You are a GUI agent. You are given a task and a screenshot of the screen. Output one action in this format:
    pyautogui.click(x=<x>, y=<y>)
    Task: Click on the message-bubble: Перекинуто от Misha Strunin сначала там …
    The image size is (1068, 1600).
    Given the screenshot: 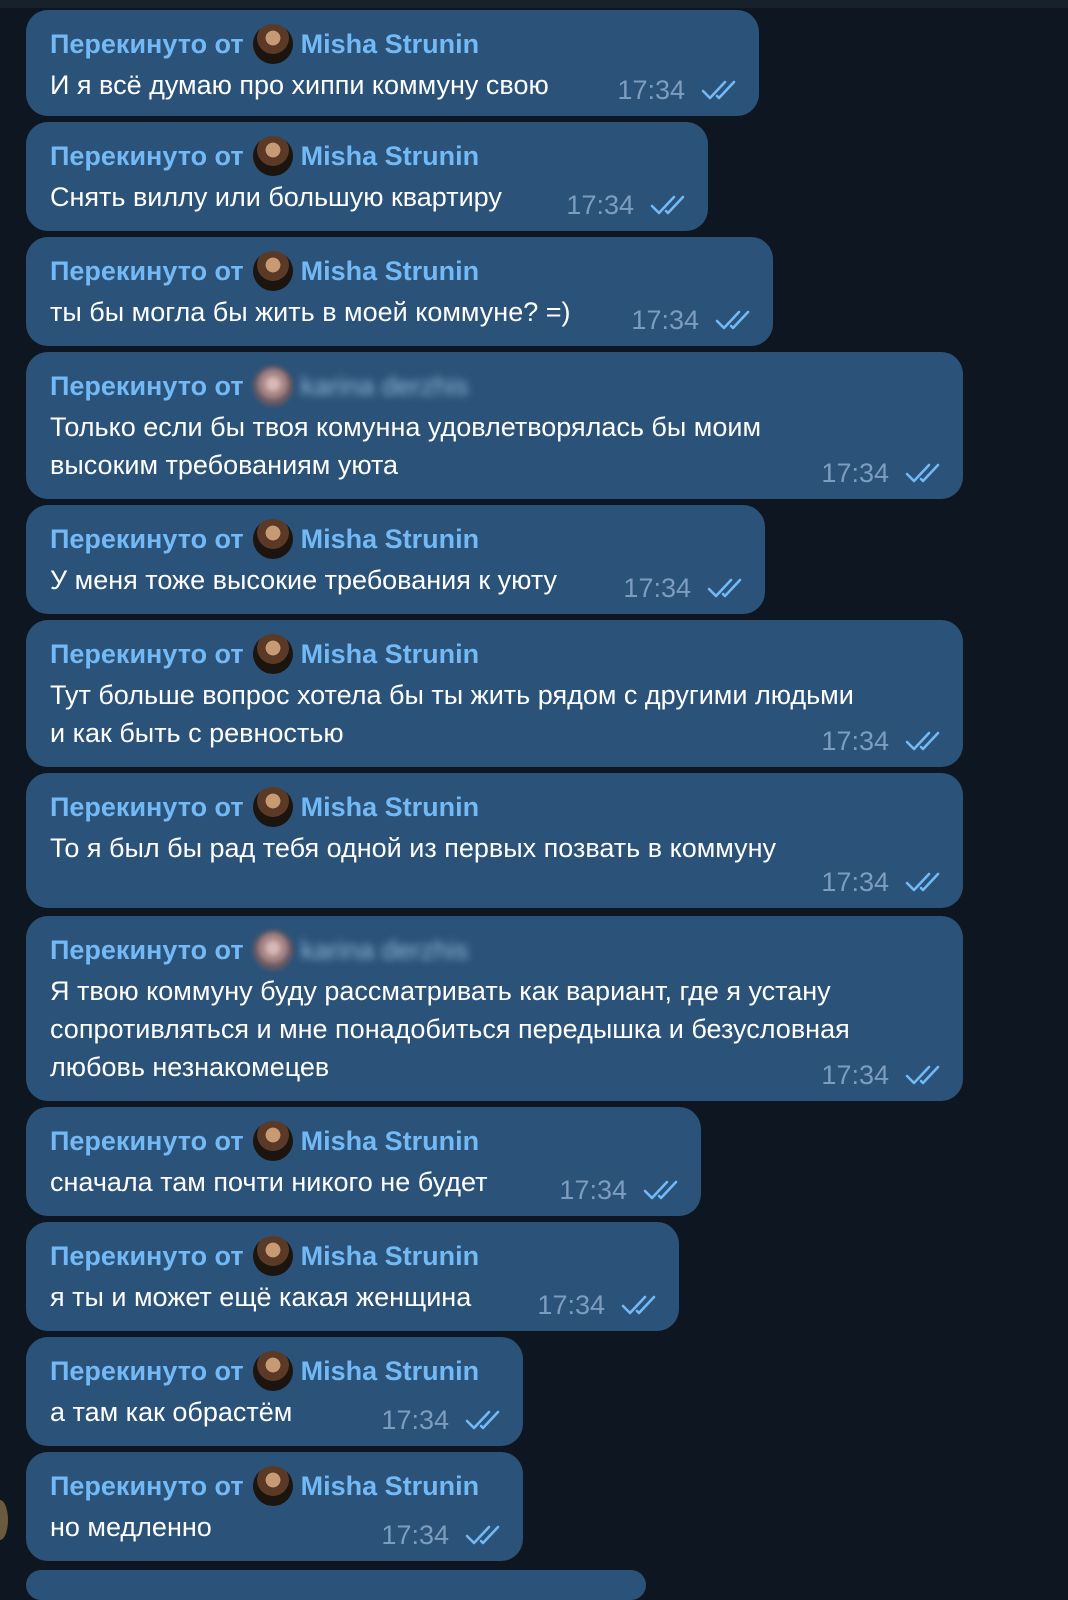 What is the action you would take?
    pyautogui.click(x=363, y=1161)
    